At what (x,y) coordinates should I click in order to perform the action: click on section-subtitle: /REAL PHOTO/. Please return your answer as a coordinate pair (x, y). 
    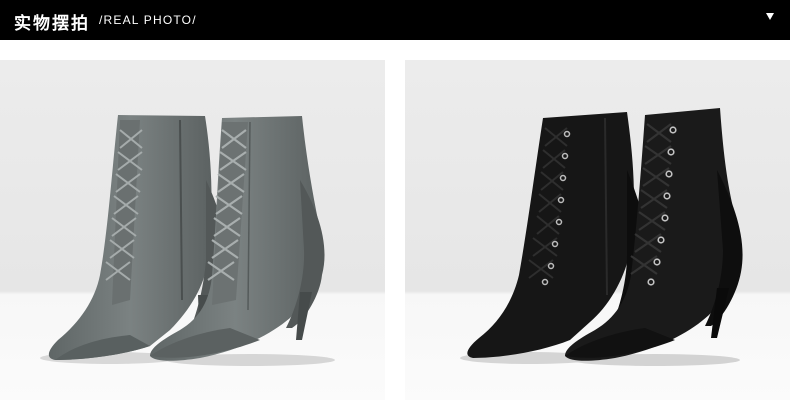
    Looking at the image, I should click on (148, 20).